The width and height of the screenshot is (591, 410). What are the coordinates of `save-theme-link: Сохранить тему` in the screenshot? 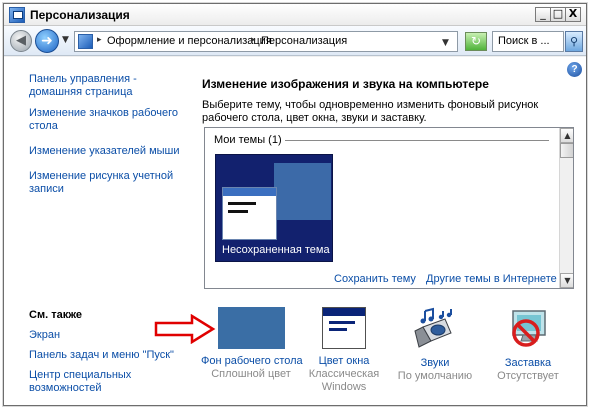 It's located at (375, 279).